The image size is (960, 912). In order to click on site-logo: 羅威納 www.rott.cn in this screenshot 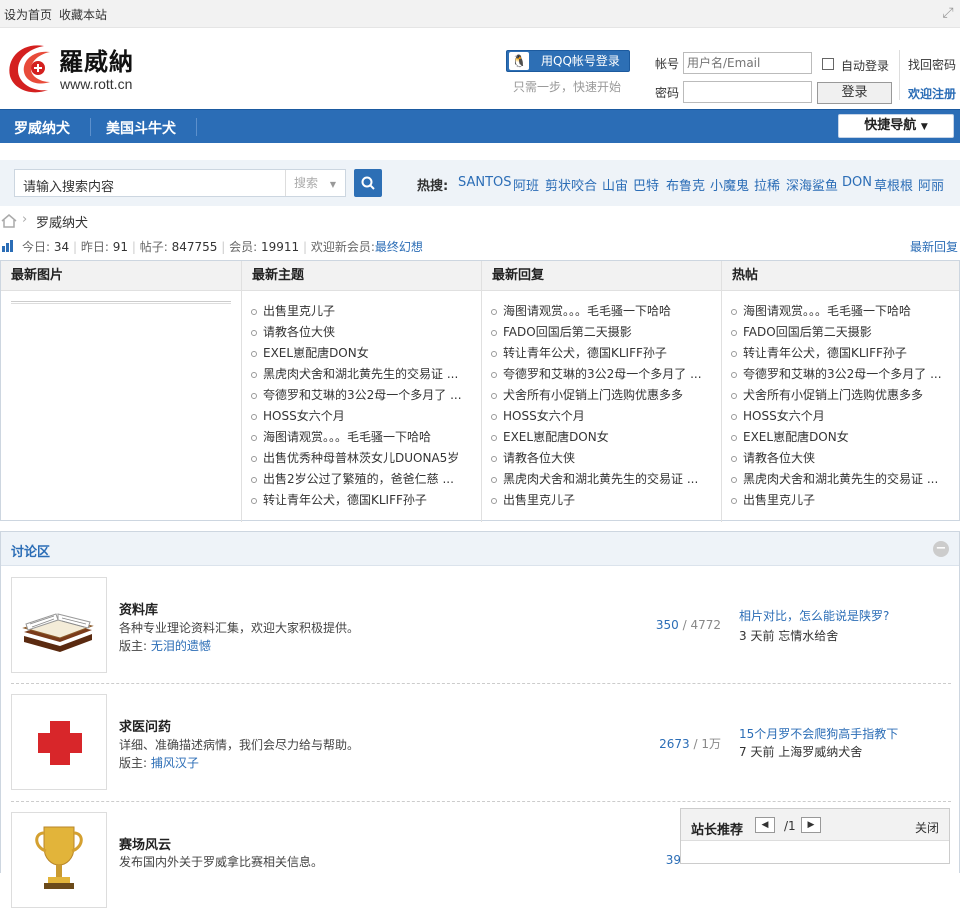, I will do `click(77, 68)`.